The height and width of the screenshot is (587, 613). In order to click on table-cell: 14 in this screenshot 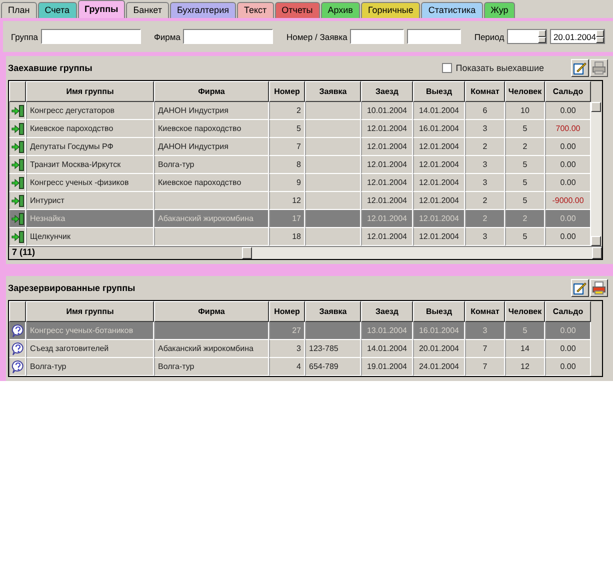, I will do `click(525, 349)`.